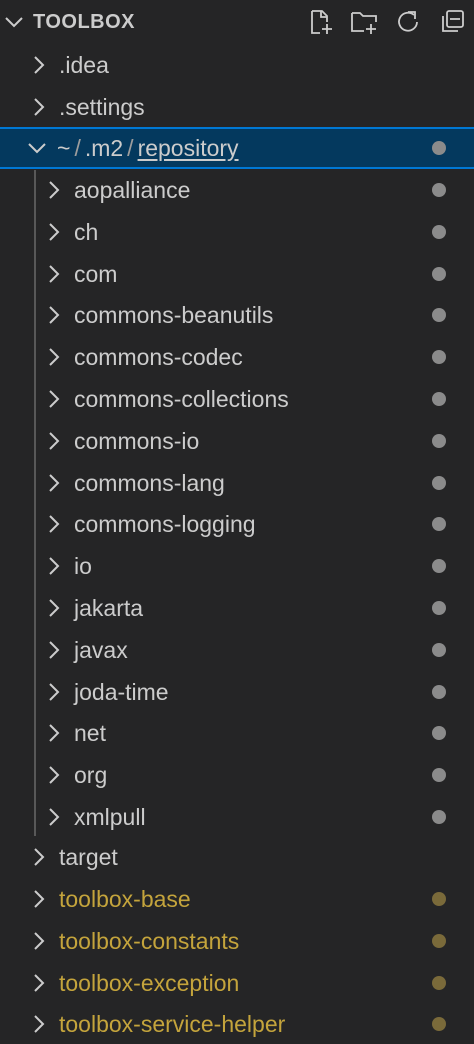  Describe the element at coordinates (237, 107) in the screenshot. I see `tree-item-settings: .settings` at that location.